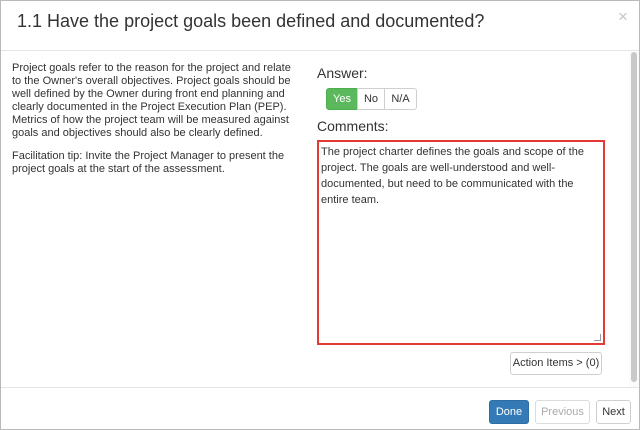 This screenshot has width=640, height=430. I want to click on answer-button-group: Yes No N/A, so click(371, 99).